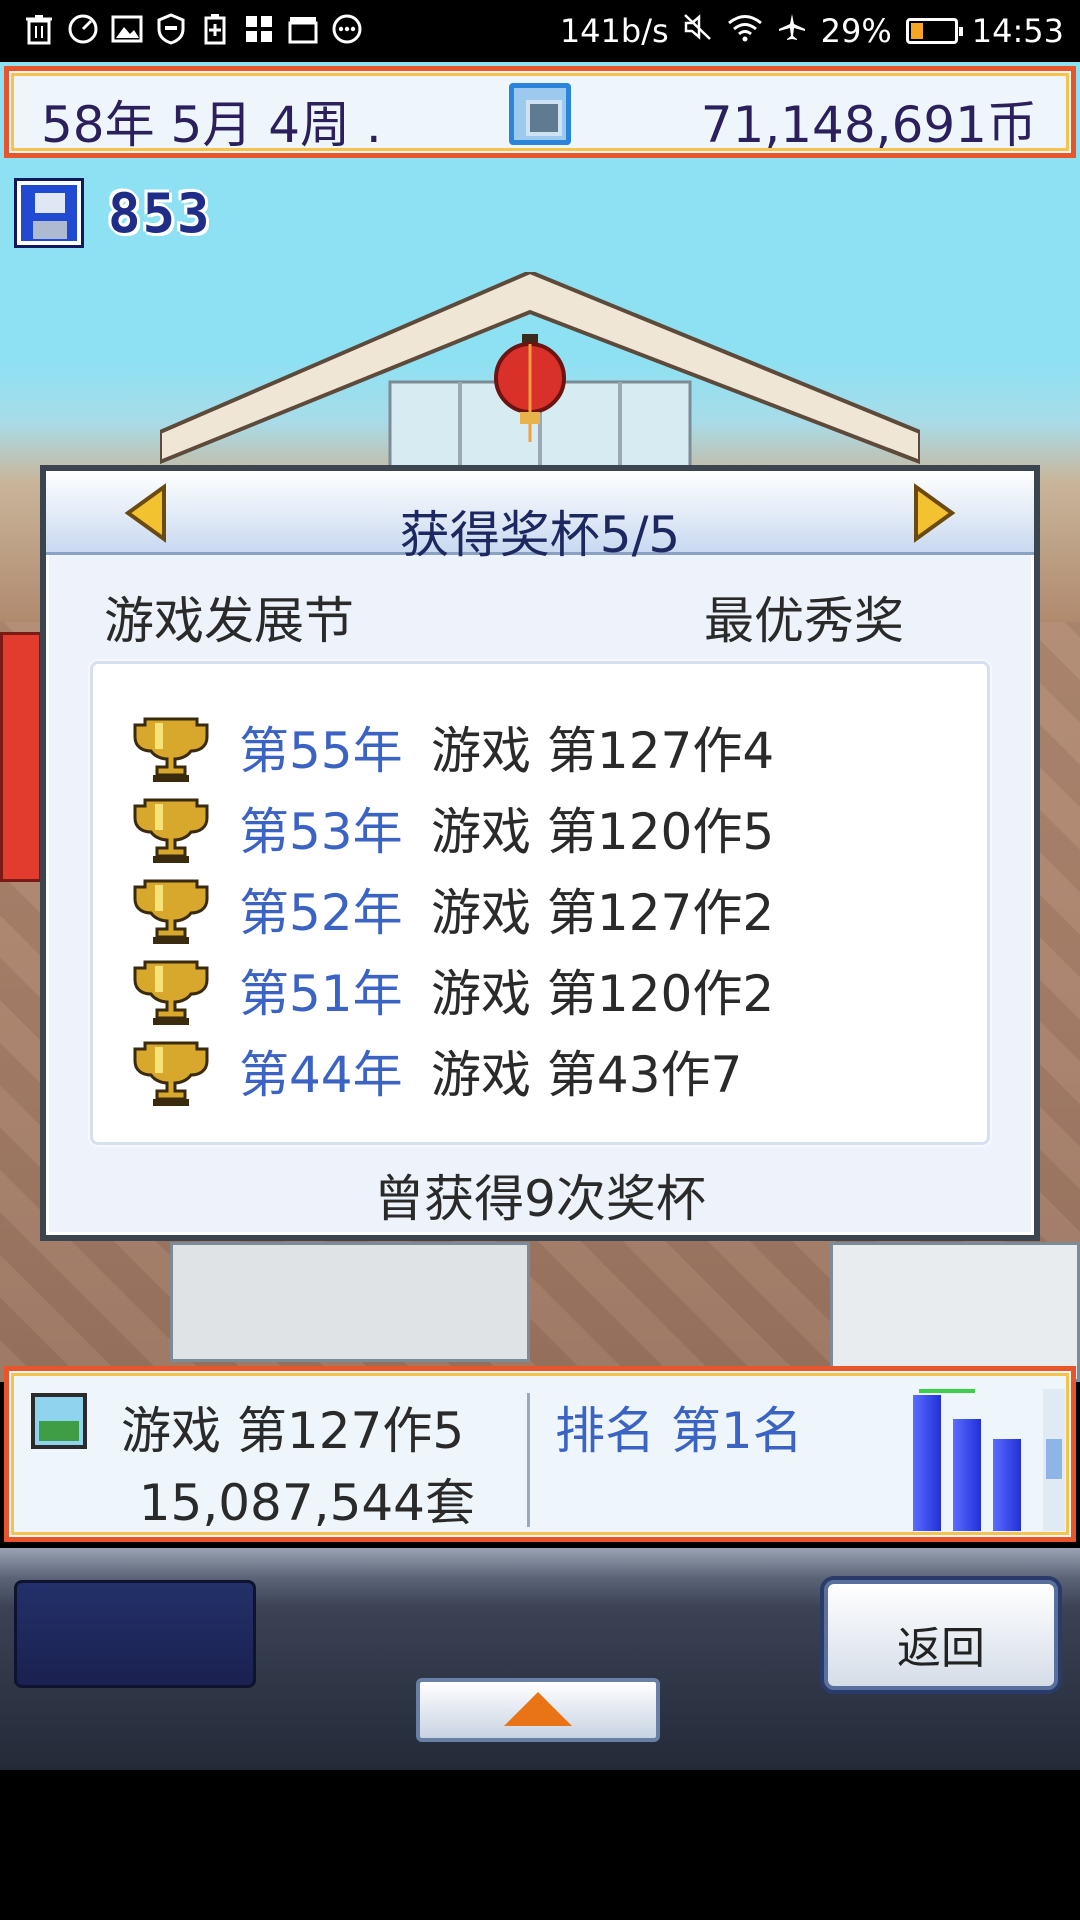 The image size is (1080, 1920). What do you see at coordinates (303, 29) in the screenshot?
I see `clapper-icon` at bounding box center [303, 29].